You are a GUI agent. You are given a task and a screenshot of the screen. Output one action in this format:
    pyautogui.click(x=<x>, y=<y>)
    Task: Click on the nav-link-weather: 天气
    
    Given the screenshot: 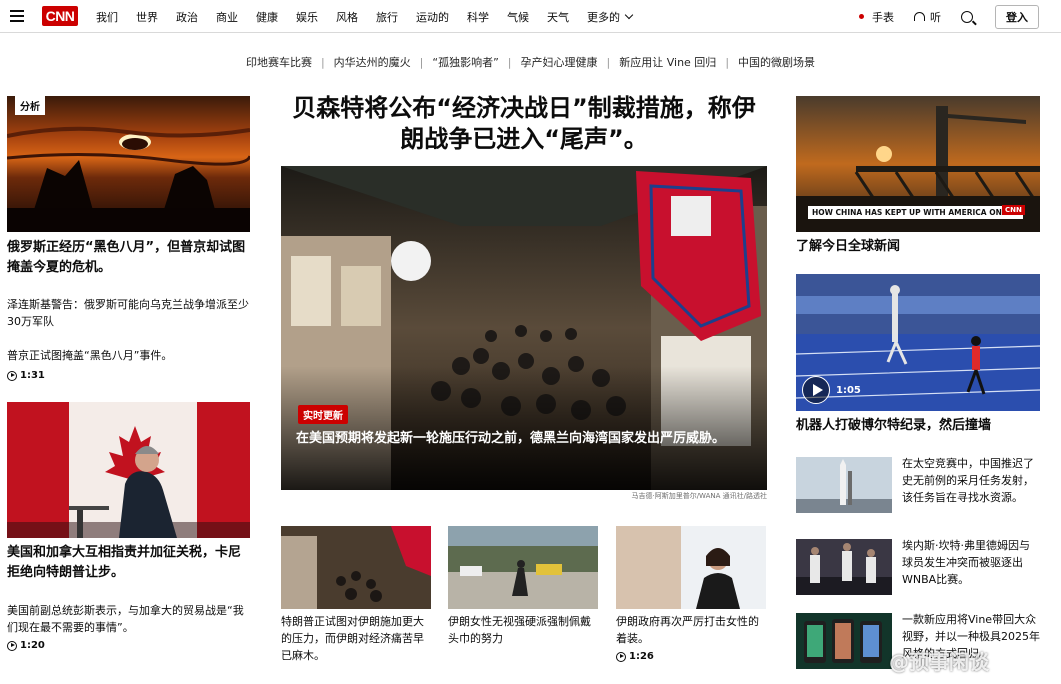 What is the action you would take?
    pyautogui.click(x=558, y=17)
    